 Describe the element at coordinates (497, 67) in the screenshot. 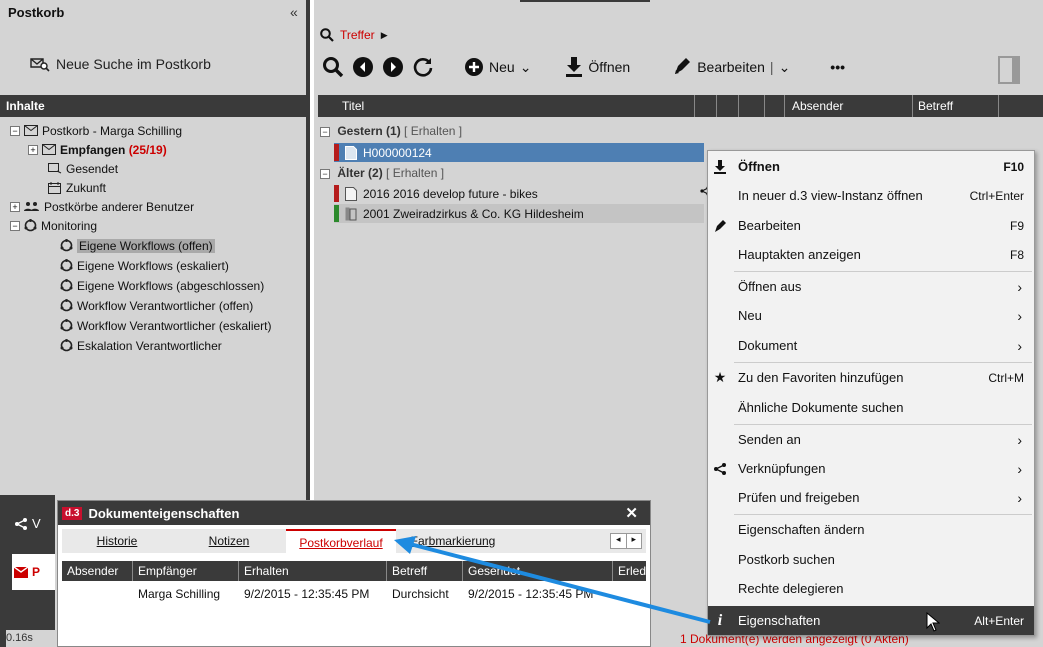

I see `new-button: Neu ⌄` at that location.